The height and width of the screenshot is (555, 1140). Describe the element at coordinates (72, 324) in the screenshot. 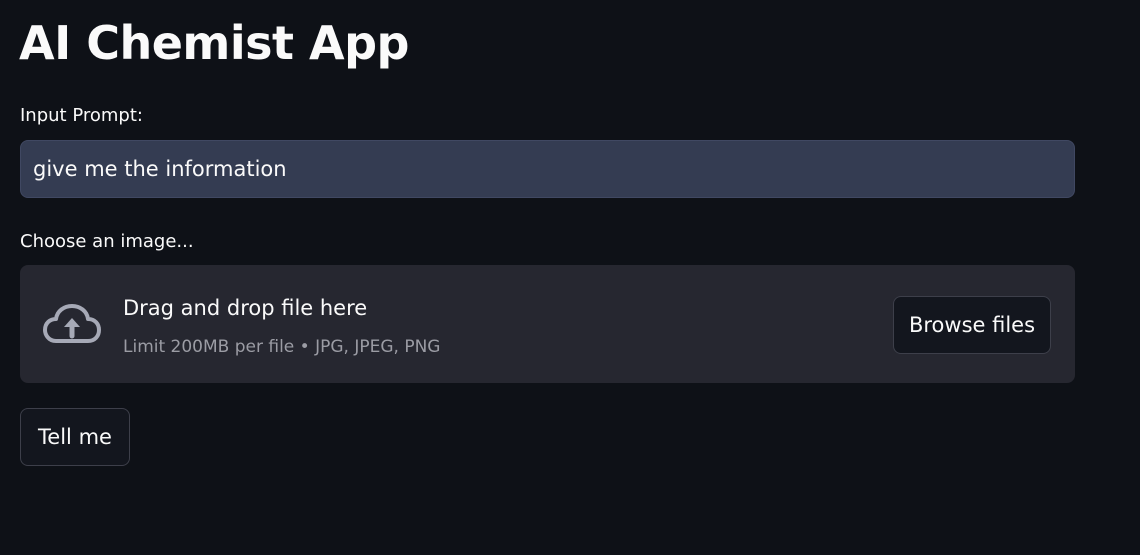

I see `cloud-upload-icon` at that location.